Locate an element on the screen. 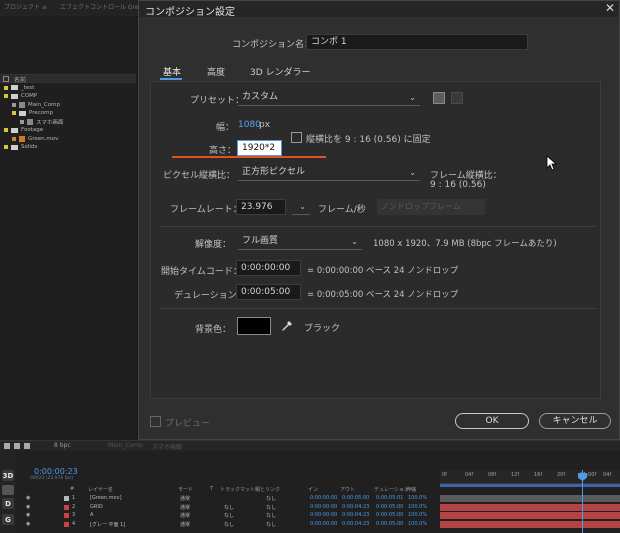  layer-number: 4 is located at coordinates (73, 524).